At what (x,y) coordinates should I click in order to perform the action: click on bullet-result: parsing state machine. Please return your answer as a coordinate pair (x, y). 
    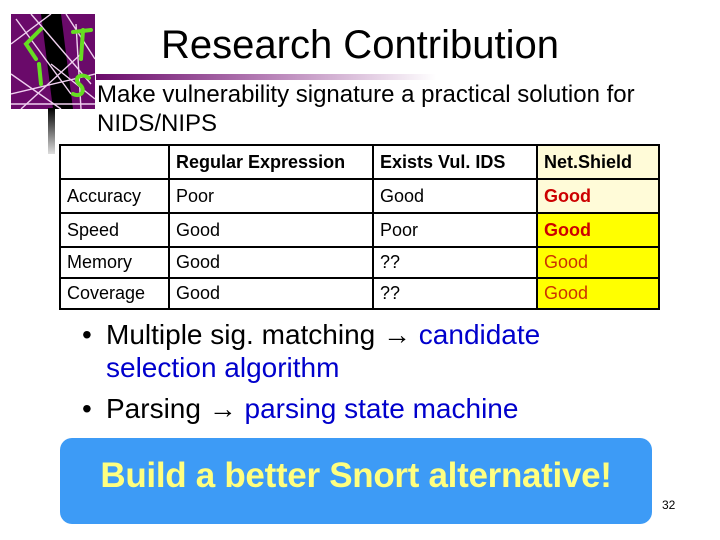
    Looking at the image, I should click on (377, 408).